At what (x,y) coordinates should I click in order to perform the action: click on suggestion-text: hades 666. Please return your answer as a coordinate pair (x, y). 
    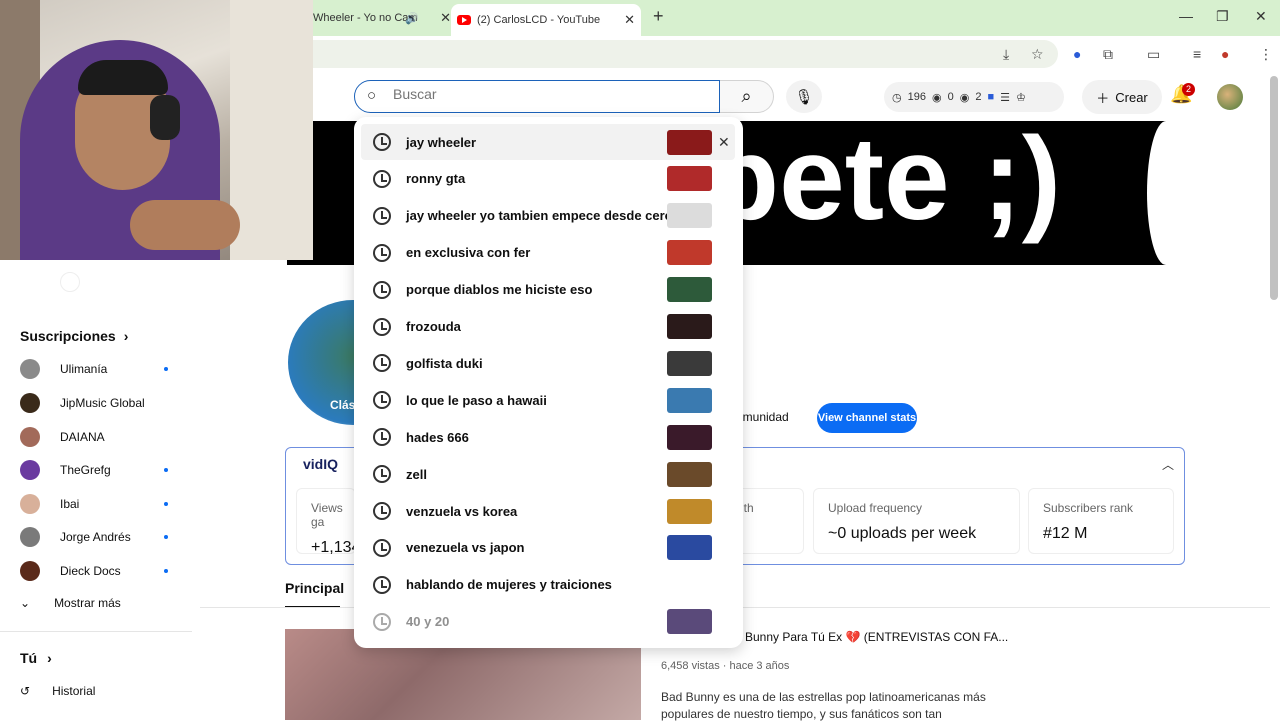
    Looking at the image, I should click on (437, 437).